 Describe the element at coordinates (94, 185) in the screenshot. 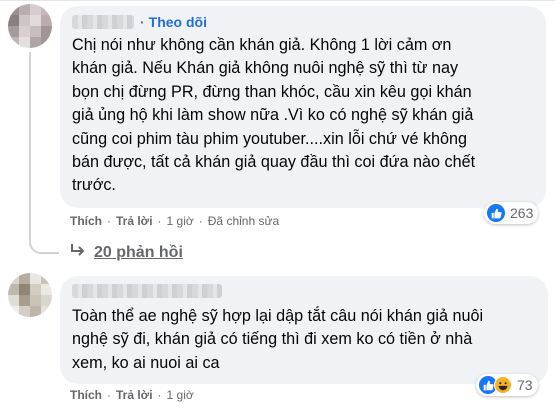

I see `comment-line: trước.` at that location.